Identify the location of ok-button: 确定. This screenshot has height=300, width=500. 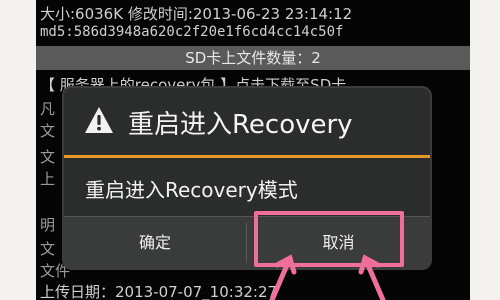
(155, 243).